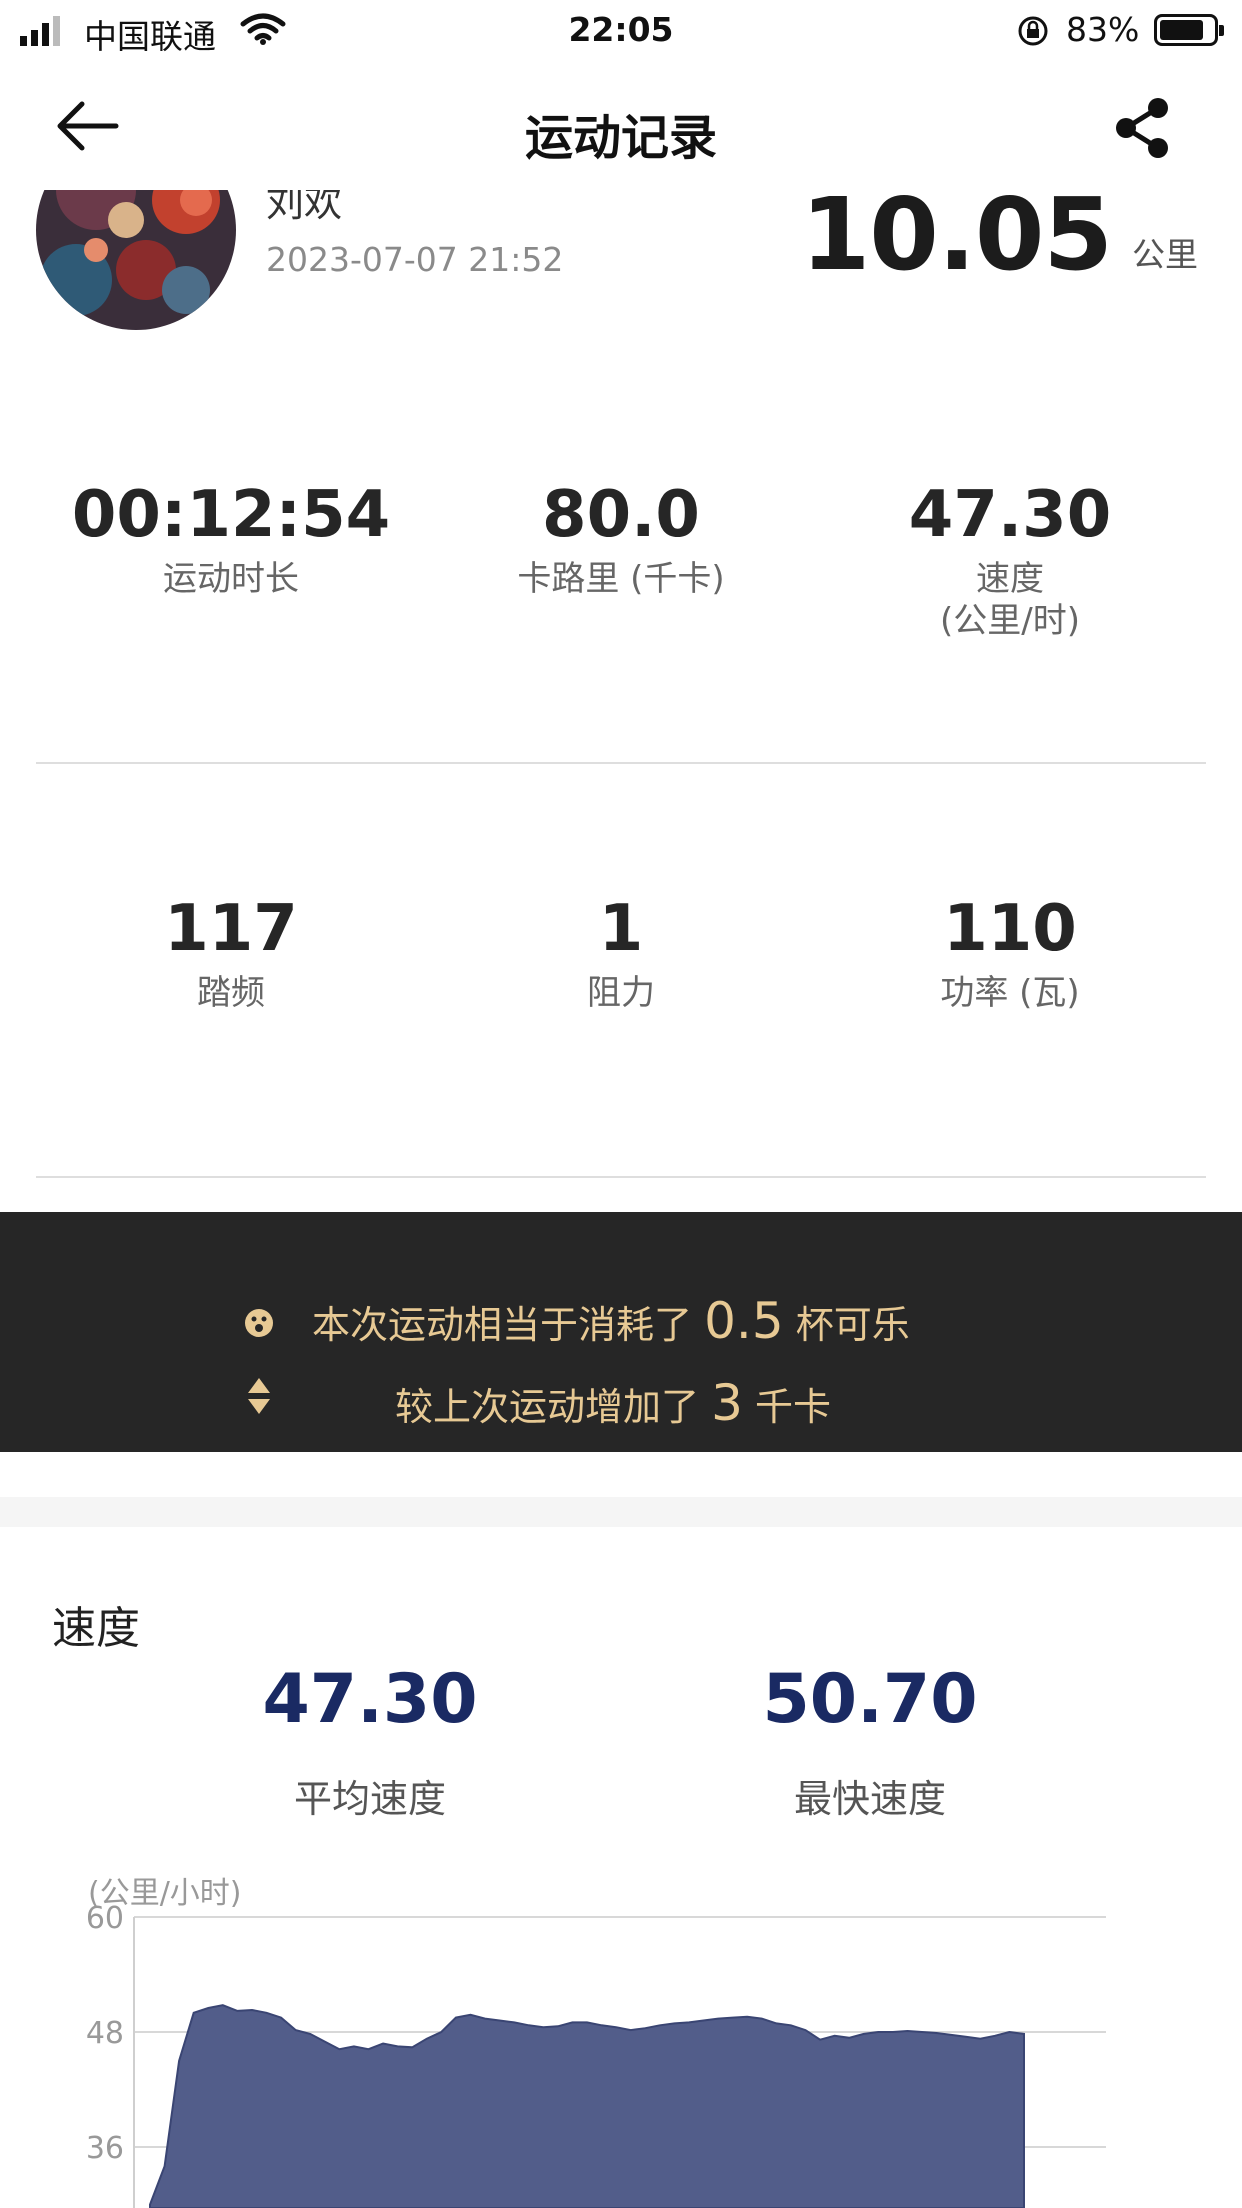  Describe the element at coordinates (370, 1699) in the screenshot. I see `avg-speed-value: 47.30` at that location.